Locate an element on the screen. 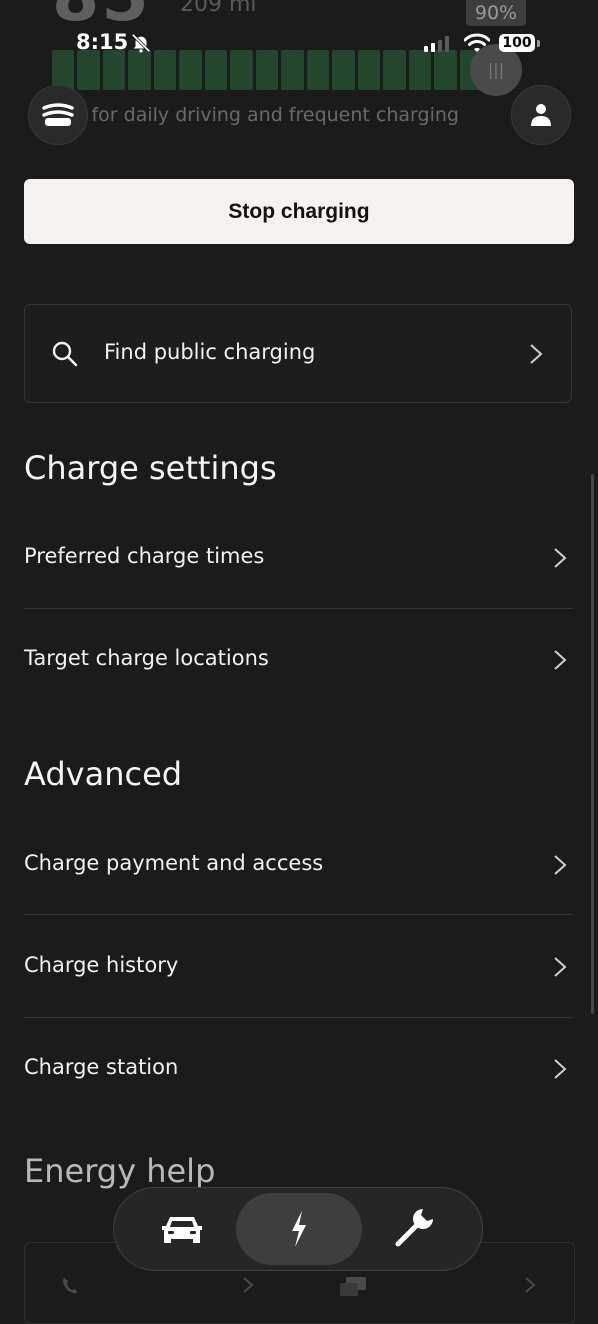  energy-help-title: Energy help is located at coordinates (120, 1171).